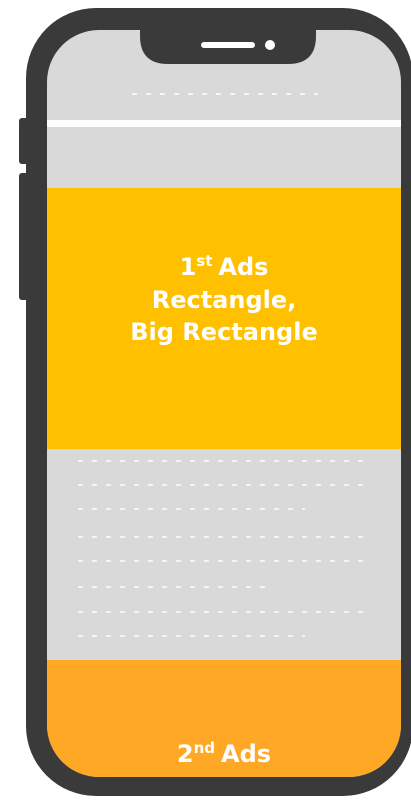 This screenshot has width=411, height=802. Describe the element at coordinates (223, 332) in the screenshot. I see `first-ad-format-2: Big Rectangle` at that location.